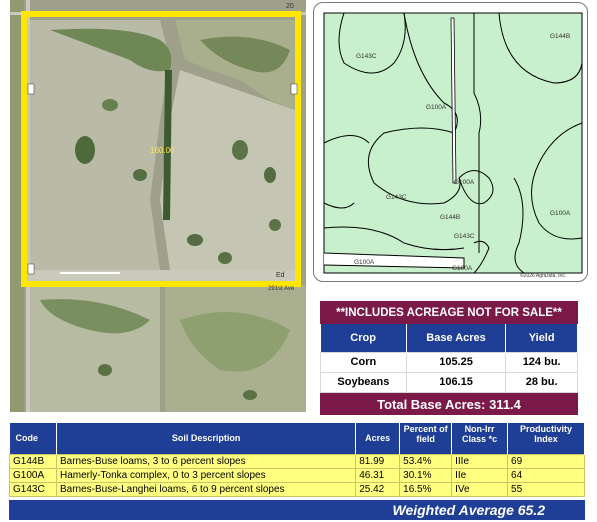 The width and height of the screenshot is (597, 522). Describe the element at coordinates (449, 404) in the screenshot. I see `total-base-acres: Total Base Acres: 311.4` at that location.